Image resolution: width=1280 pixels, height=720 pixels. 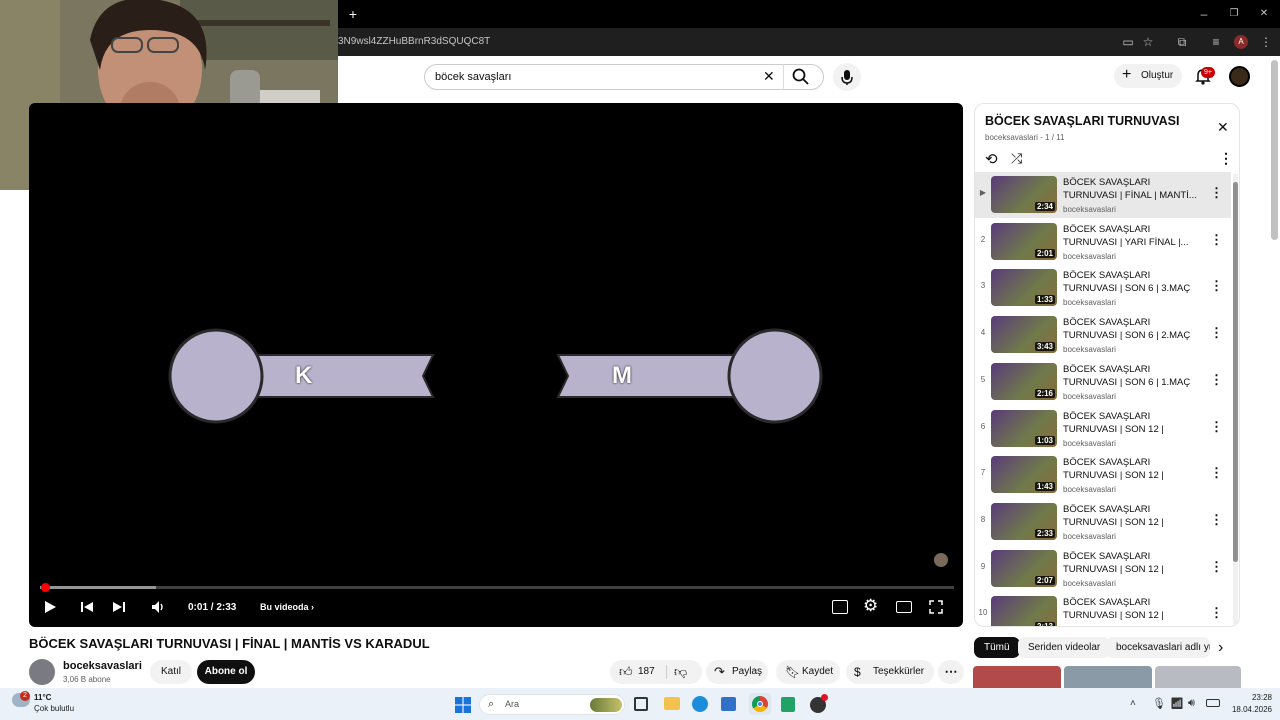 I want to click on progress-scrubber, so click(x=45, y=587).